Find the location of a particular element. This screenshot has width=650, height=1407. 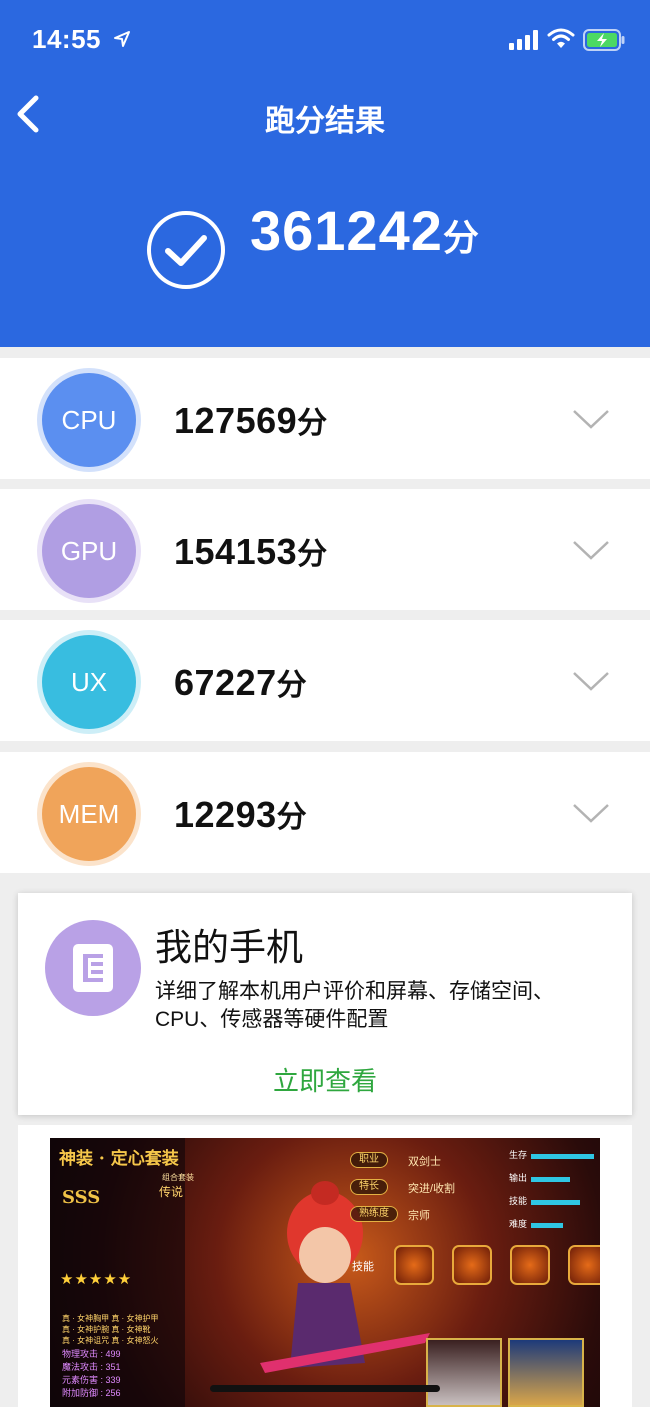

signal-icon is located at coordinates (523, 40).